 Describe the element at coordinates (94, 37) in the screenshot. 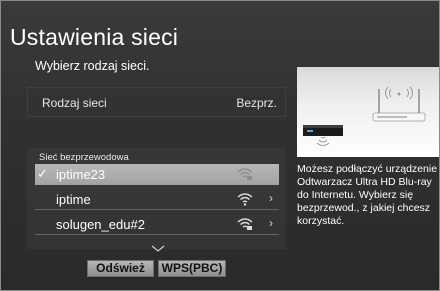

I see `page-title: Ustawienia sieci` at that location.